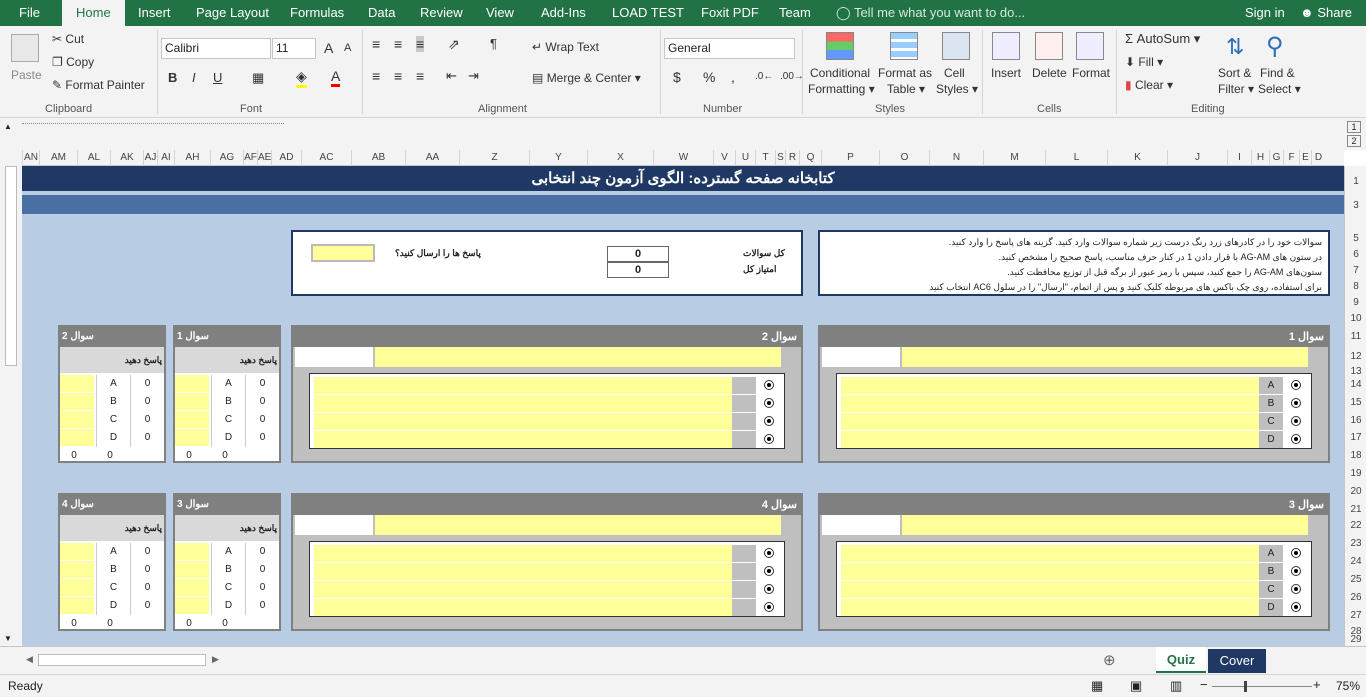 The height and width of the screenshot is (697, 1366). Describe the element at coordinates (1354, 127) in the screenshot. I see `outline-level-1: 1` at that location.